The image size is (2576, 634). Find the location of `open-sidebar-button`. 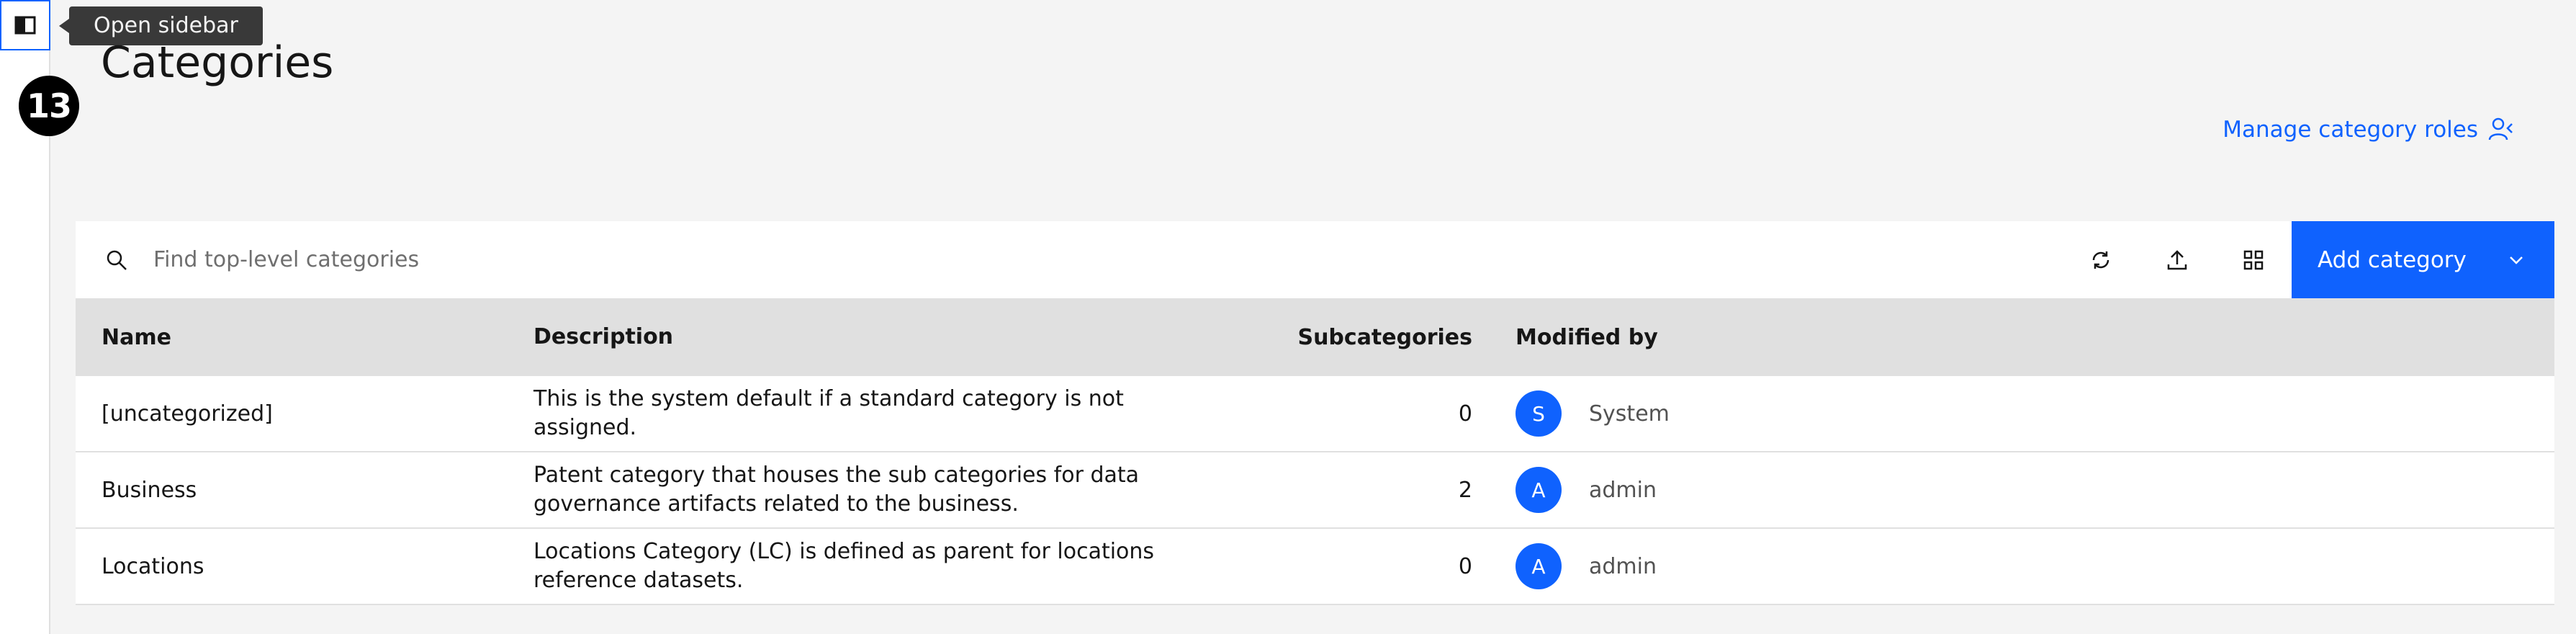

open-sidebar-button is located at coordinates (25, 25).